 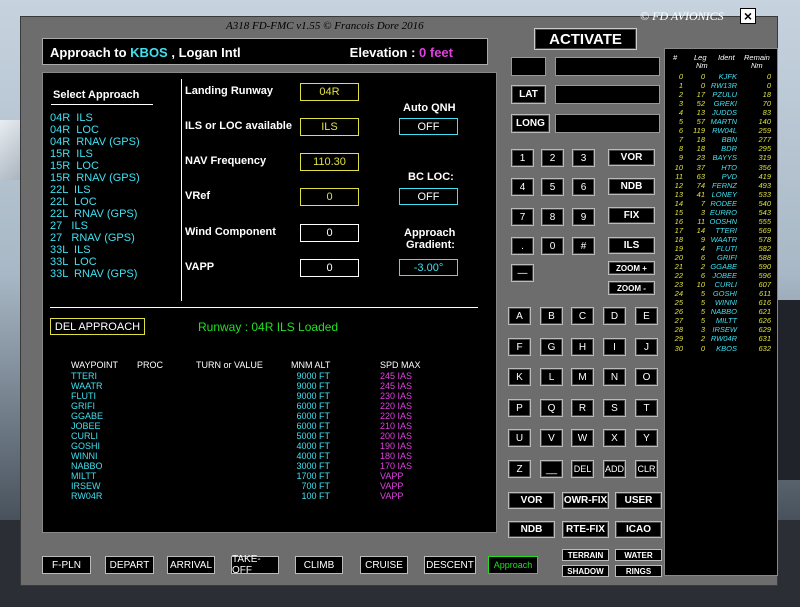 What do you see at coordinates (191, 565) in the screenshot?
I see `tab-arrival: ARRIVAL` at bounding box center [191, 565].